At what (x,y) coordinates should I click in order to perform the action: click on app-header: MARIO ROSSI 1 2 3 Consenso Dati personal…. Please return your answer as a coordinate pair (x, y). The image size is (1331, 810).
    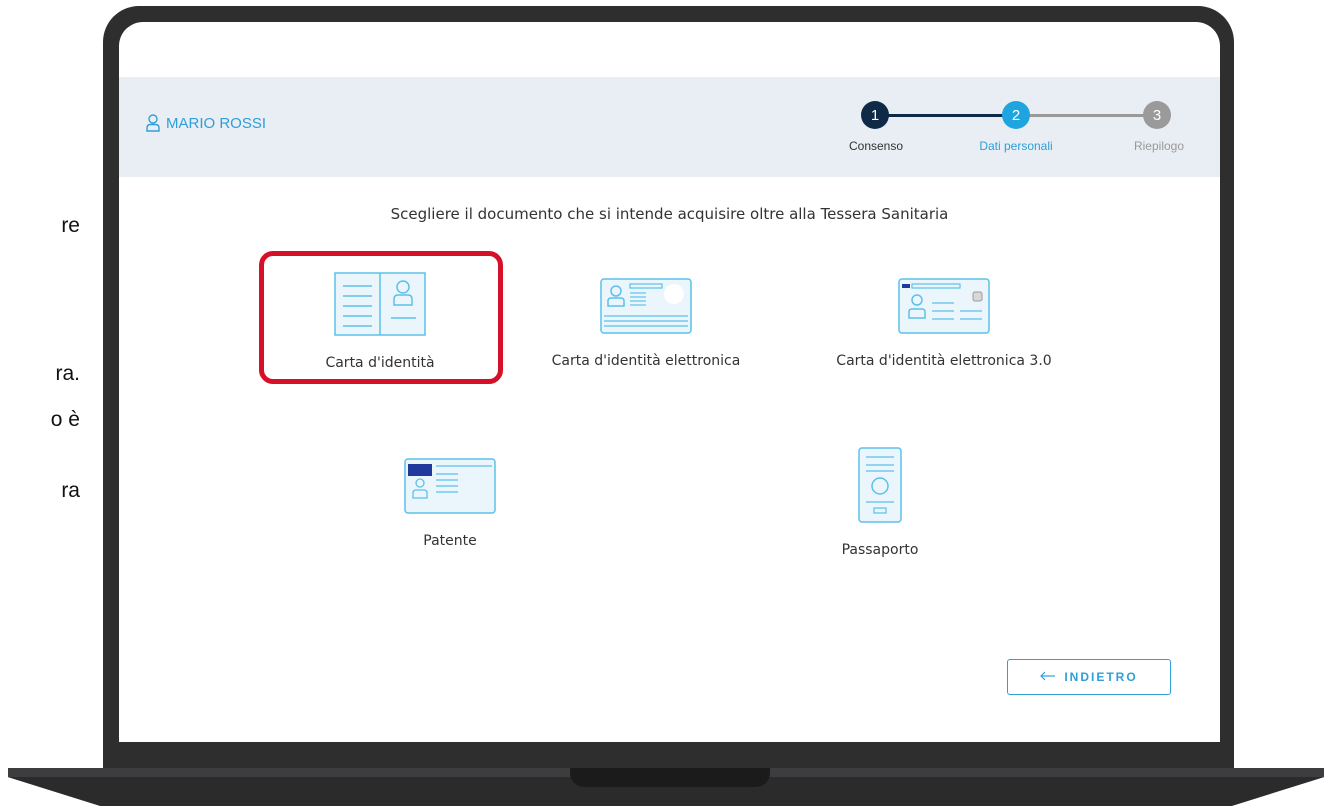
    Looking at the image, I should click on (669, 127).